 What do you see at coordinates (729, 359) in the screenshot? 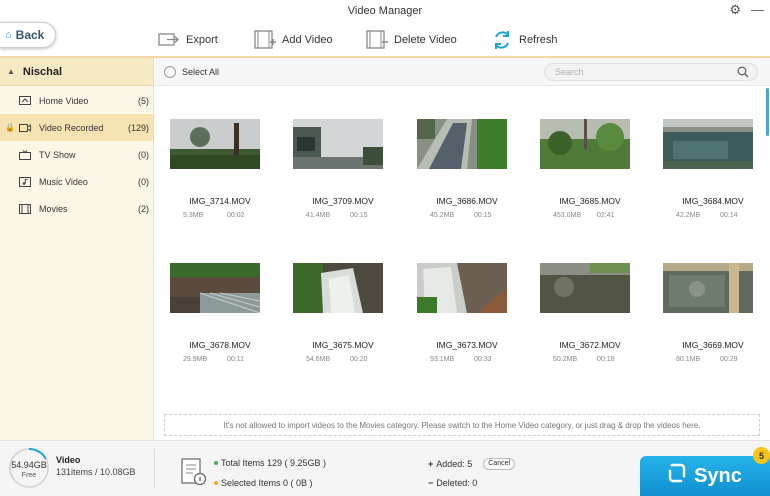
I see `video-duration: 00:29` at bounding box center [729, 359].